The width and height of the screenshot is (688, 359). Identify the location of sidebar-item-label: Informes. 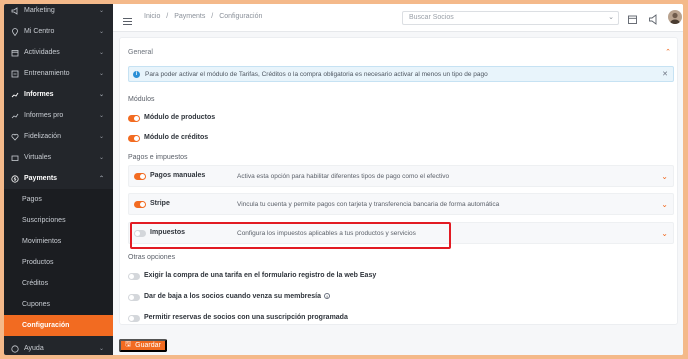
(39, 94).